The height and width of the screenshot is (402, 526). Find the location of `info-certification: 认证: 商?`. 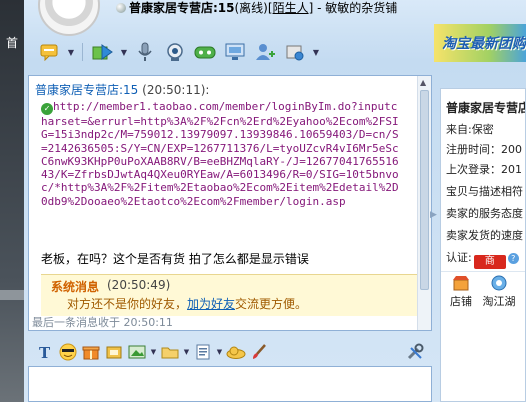

info-certification: 认证: 商? is located at coordinates (482, 259).